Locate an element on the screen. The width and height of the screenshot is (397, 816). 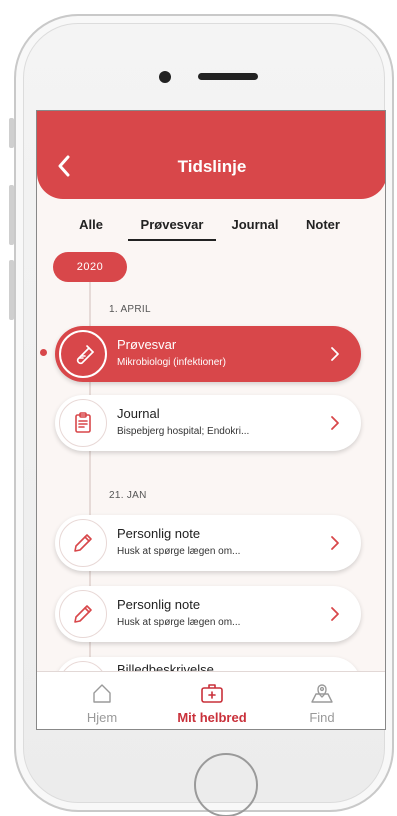
tabbar-item-find: Find is located at coordinates (322, 700).